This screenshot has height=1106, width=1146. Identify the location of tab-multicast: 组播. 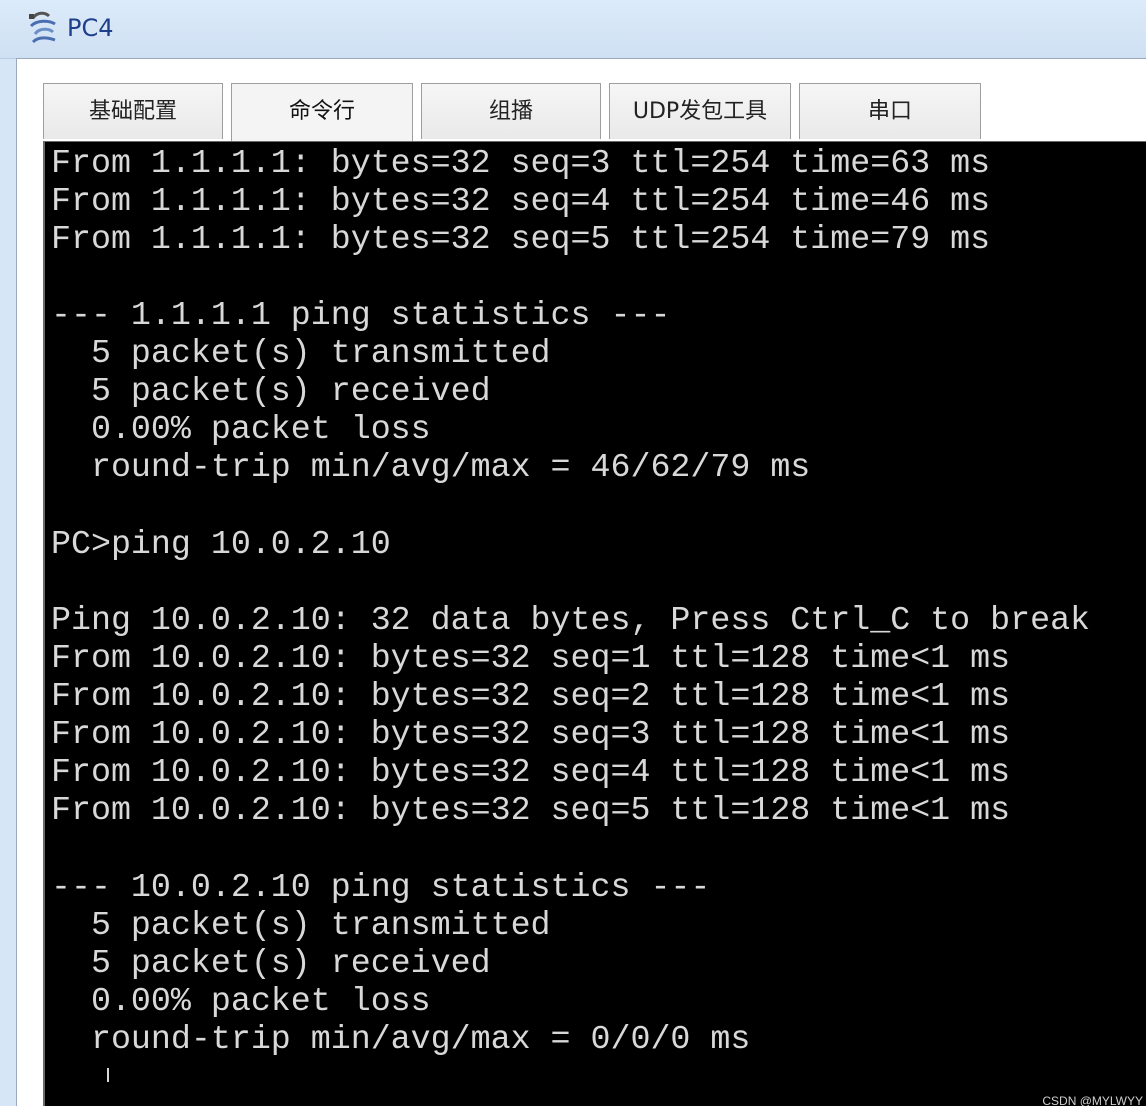
(511, 111).